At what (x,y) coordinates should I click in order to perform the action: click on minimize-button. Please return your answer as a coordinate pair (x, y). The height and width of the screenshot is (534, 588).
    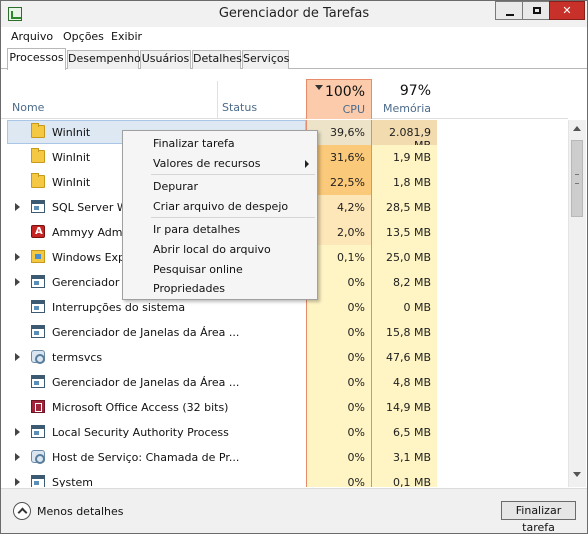
    Looking at the image, I should click on (509, 10).